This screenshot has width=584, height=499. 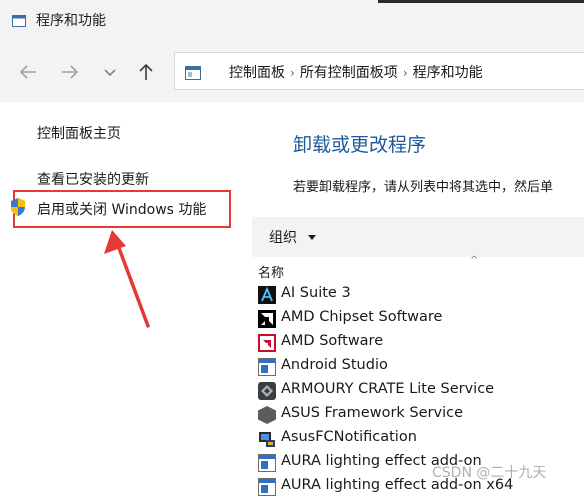 I want to click on instructions-text: 若要卸载程序，请从列表中将其选中，然后单, so click(x=423, y=187).